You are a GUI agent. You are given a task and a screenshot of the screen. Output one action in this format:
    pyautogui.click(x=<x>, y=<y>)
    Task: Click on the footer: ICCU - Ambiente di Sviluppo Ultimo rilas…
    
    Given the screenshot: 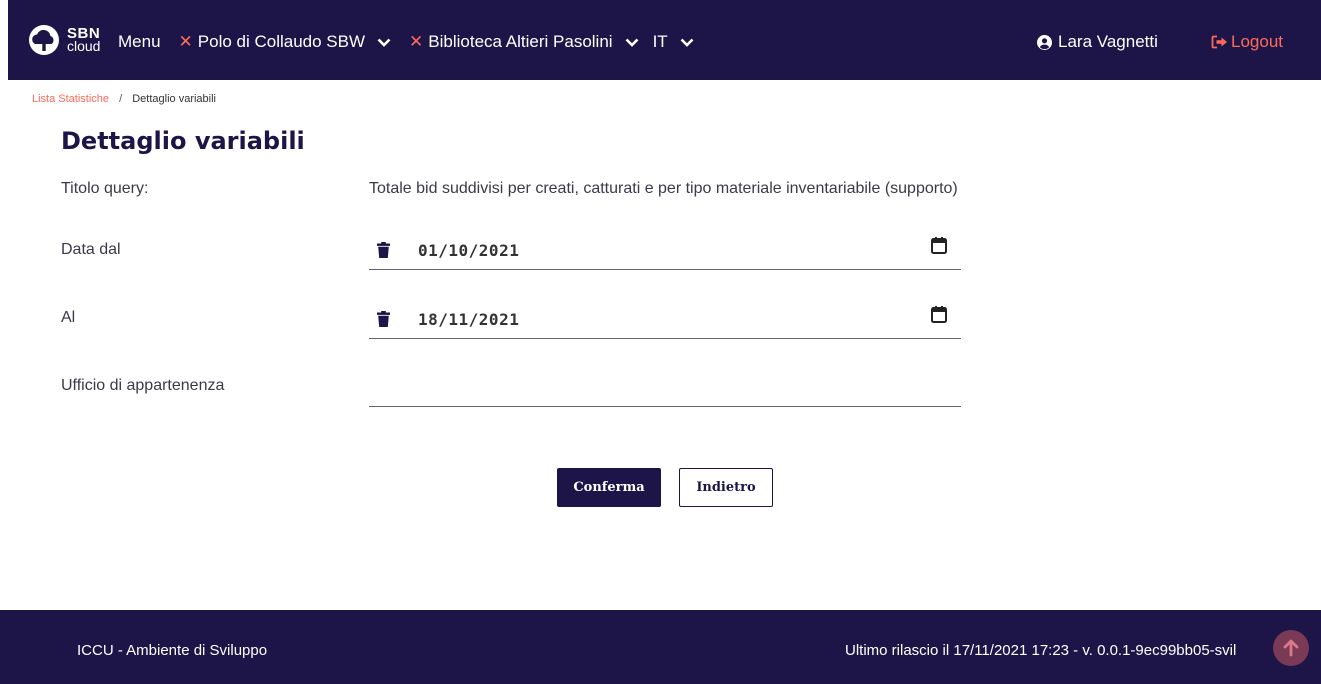 What is the action you would take?
    pyautogui.click(x=660, y=647)
    